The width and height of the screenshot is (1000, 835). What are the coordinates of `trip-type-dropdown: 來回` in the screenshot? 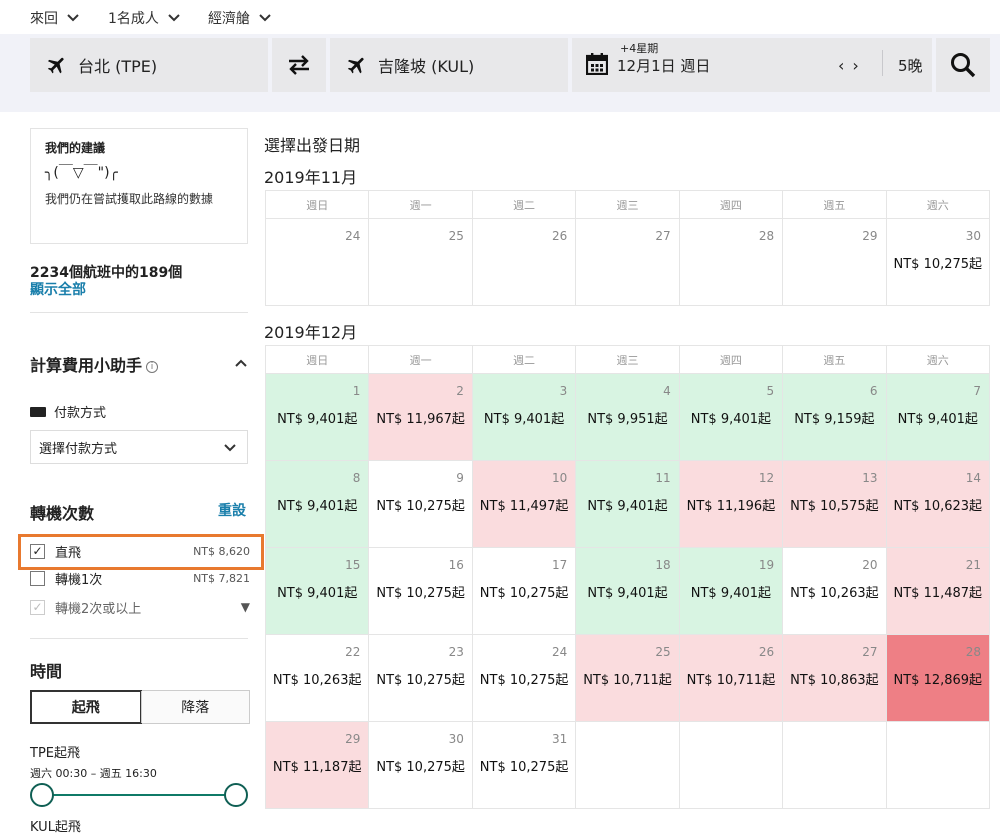 It's located at (55, 18).